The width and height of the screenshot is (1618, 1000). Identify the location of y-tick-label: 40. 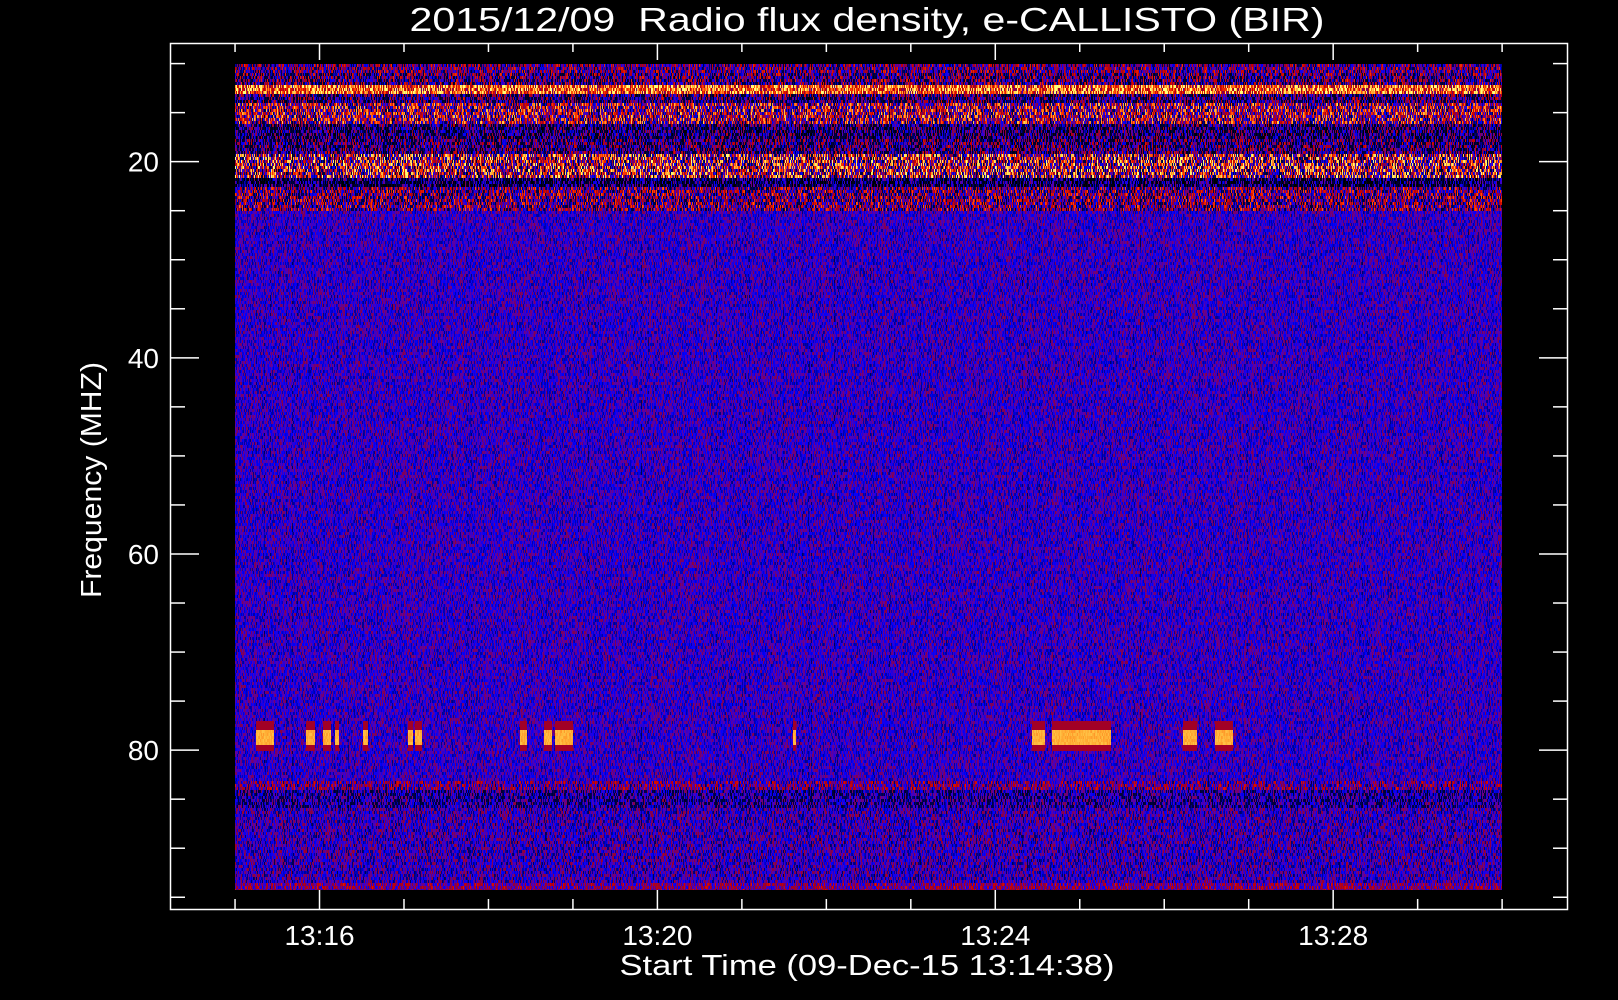
(143, 358).